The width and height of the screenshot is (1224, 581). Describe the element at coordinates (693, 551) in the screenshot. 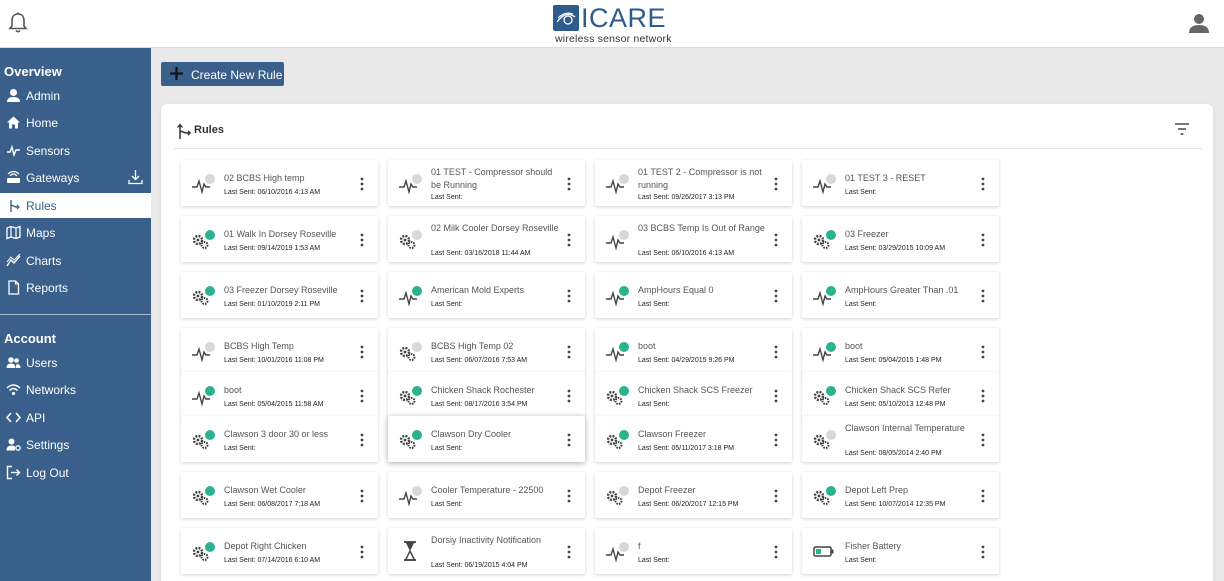

I see `rule-card: f Last Sent:` at that location.